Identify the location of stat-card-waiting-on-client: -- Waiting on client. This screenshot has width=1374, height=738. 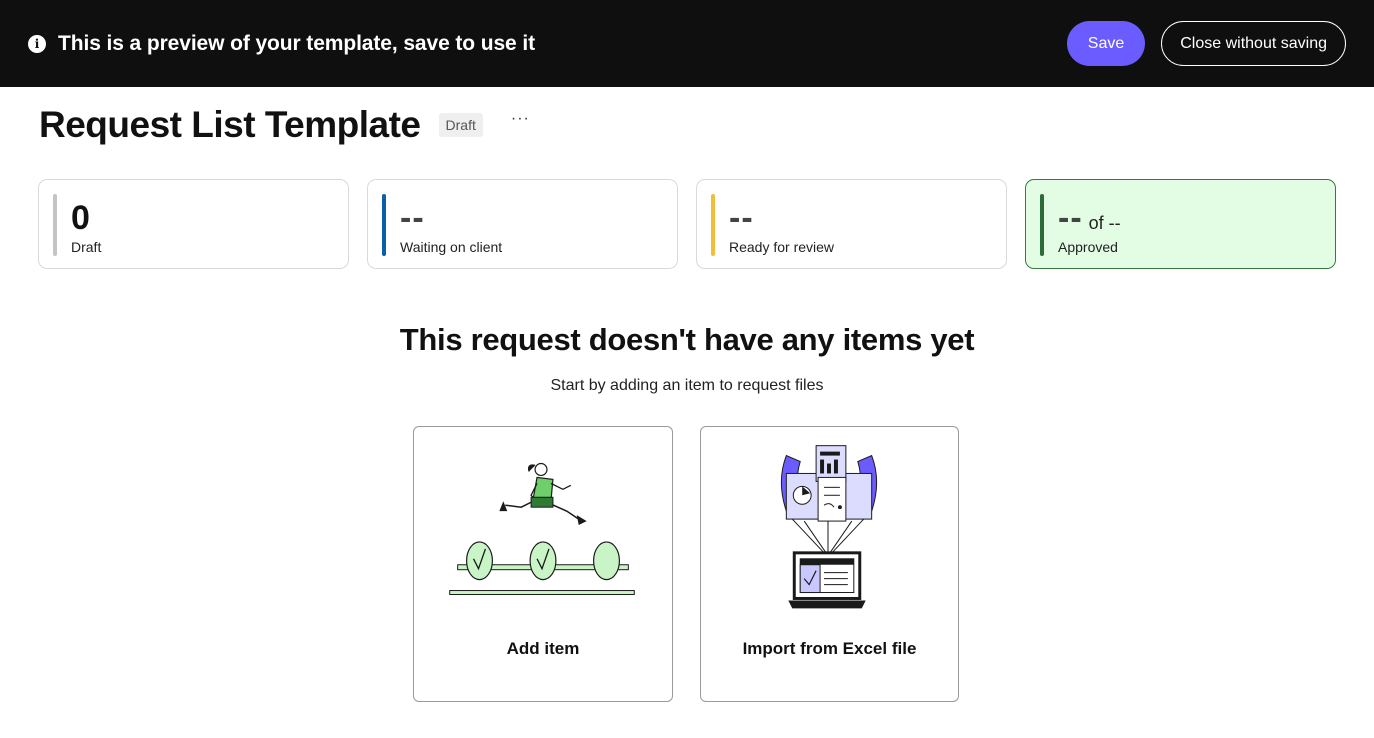
(522, 224).